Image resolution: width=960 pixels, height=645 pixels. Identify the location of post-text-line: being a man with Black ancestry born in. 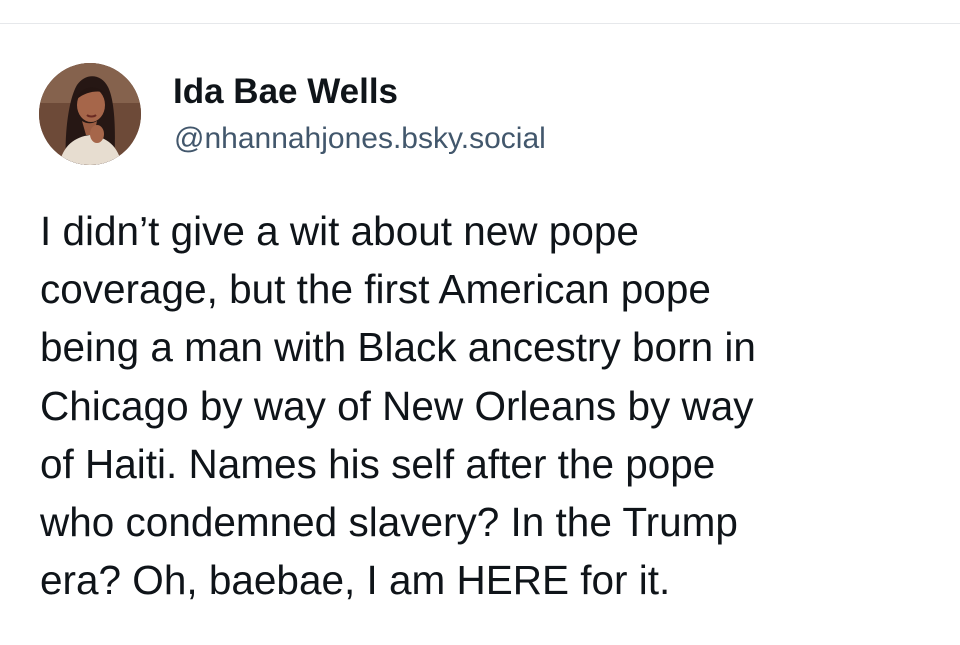
(398, 347).